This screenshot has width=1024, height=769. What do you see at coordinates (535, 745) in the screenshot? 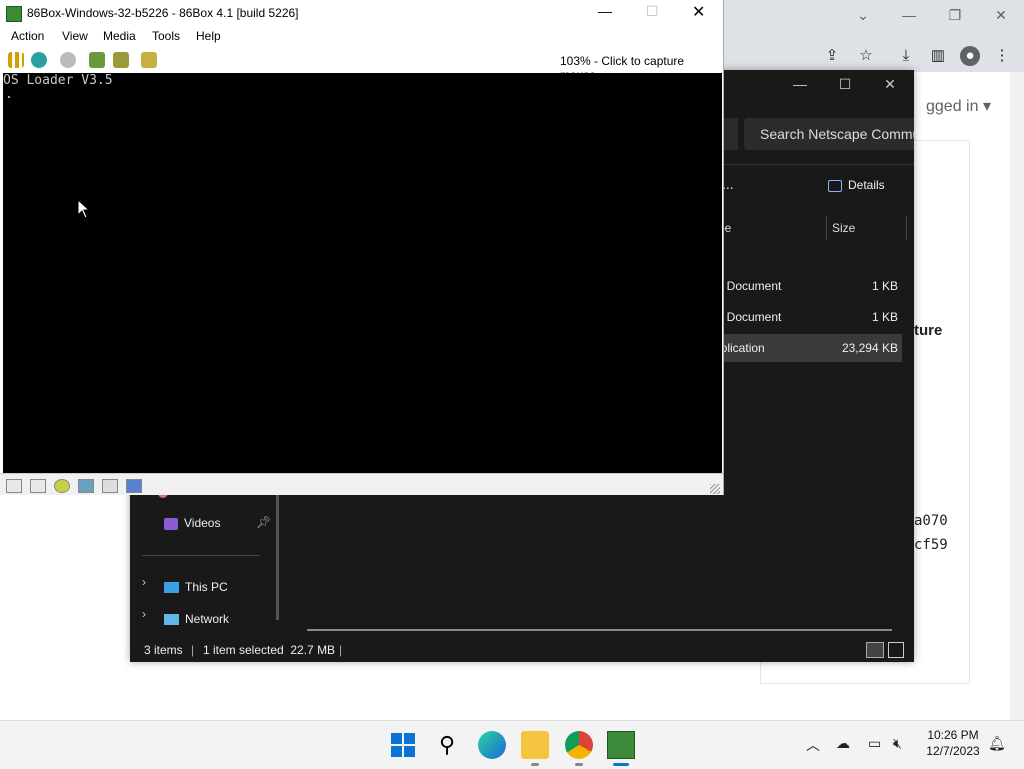
I see `file-explorer-icon` at bounding box center [535, 745].